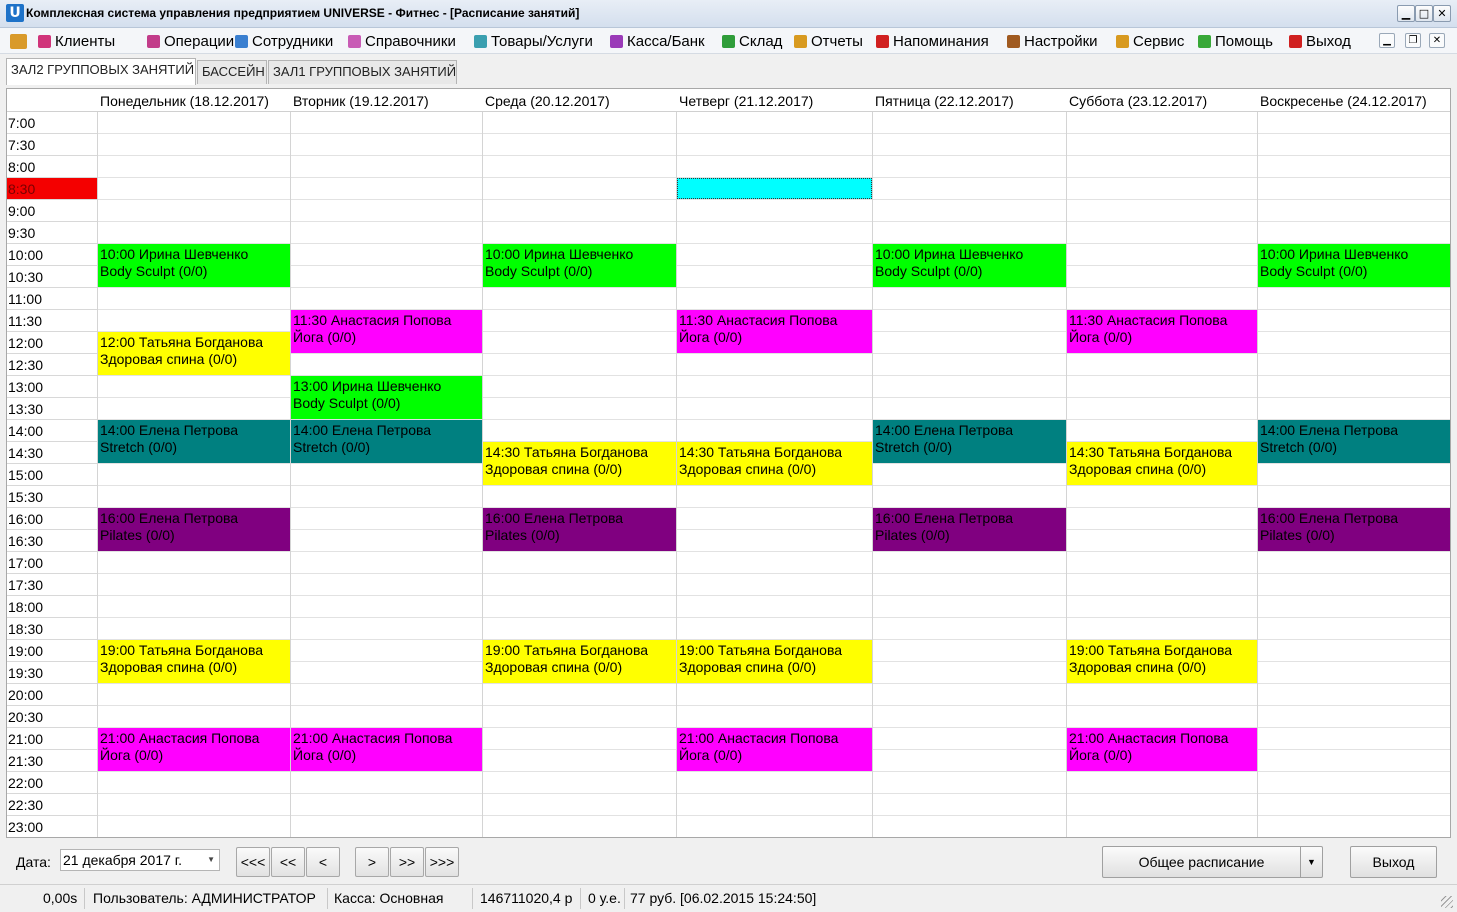  Describe the element at coordinates (372, 862) in the screenshot. I see `nav-next-button: >` at that location.